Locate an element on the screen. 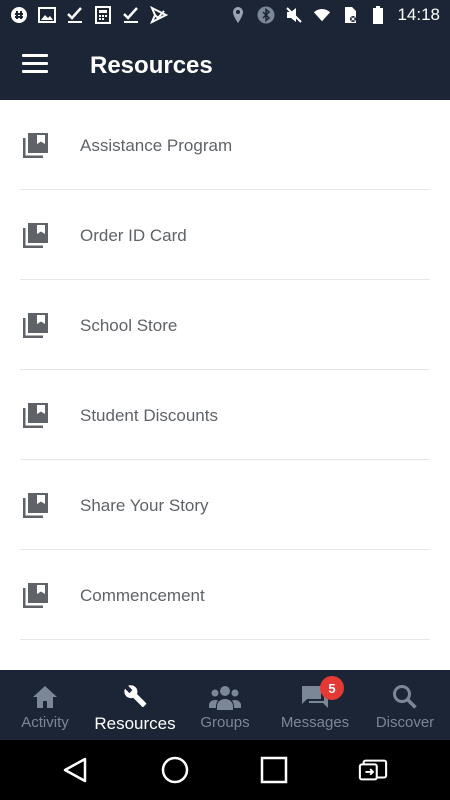 The image size is (450, 800). home-icon is located at coordinates (45, 697).